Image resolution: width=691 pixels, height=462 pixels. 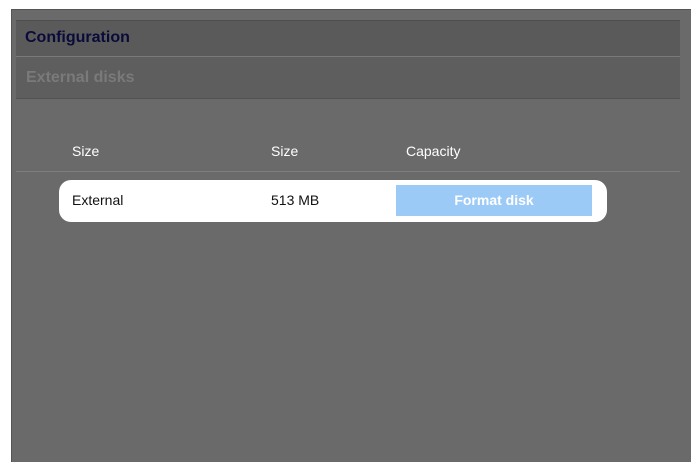 What do you see at coordinates (86, 151) in the screenshot?
I see `column-header-size: Size` at bounding box center [86, 151].